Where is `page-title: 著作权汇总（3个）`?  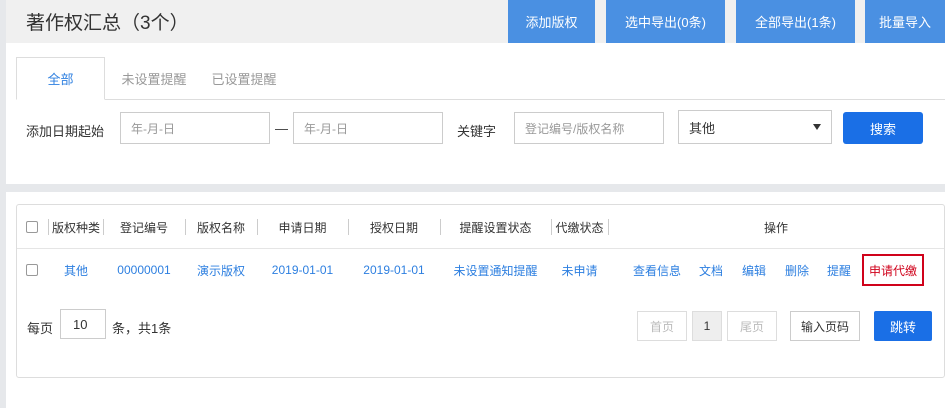
page-title: 著作权汇总（3个） is located at coordinates (107, 23).